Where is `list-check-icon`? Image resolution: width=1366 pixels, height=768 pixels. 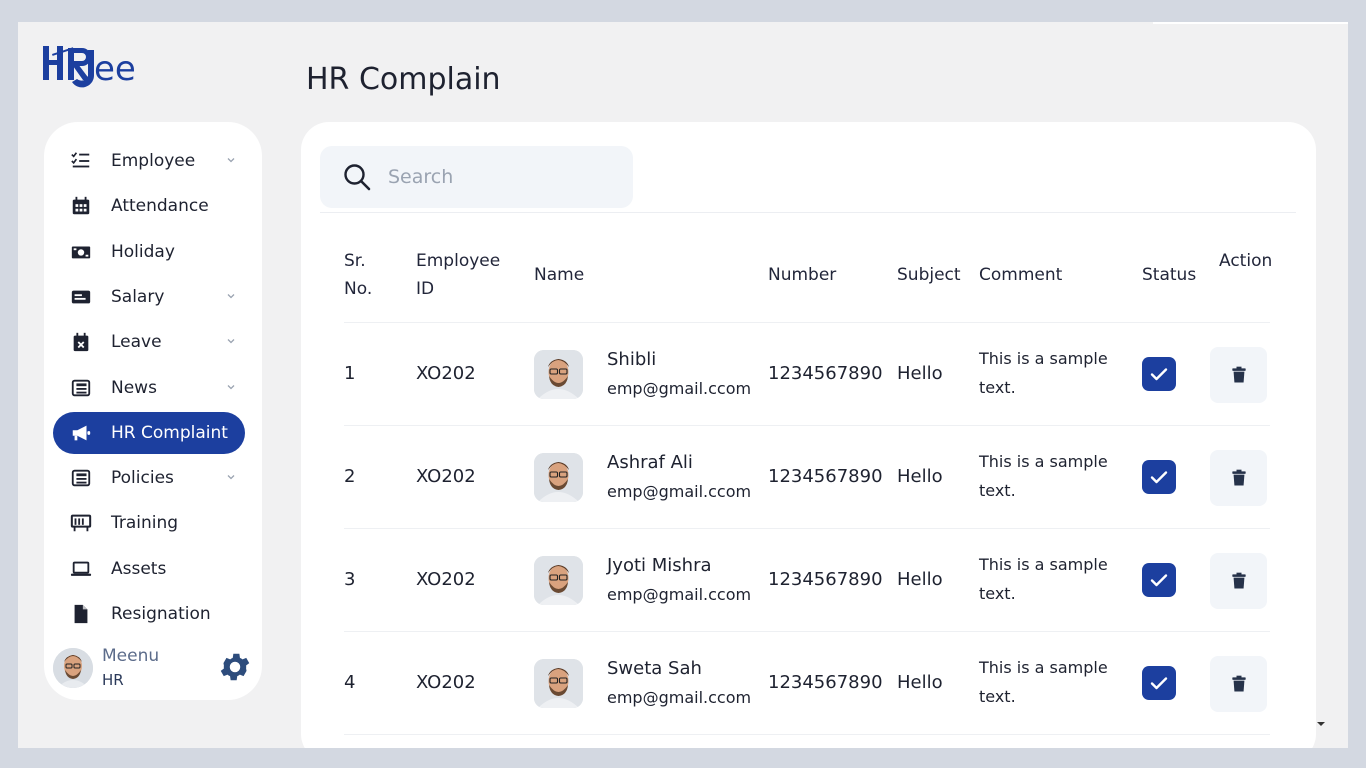 list-check-icon is located at coordinates (81, 161).